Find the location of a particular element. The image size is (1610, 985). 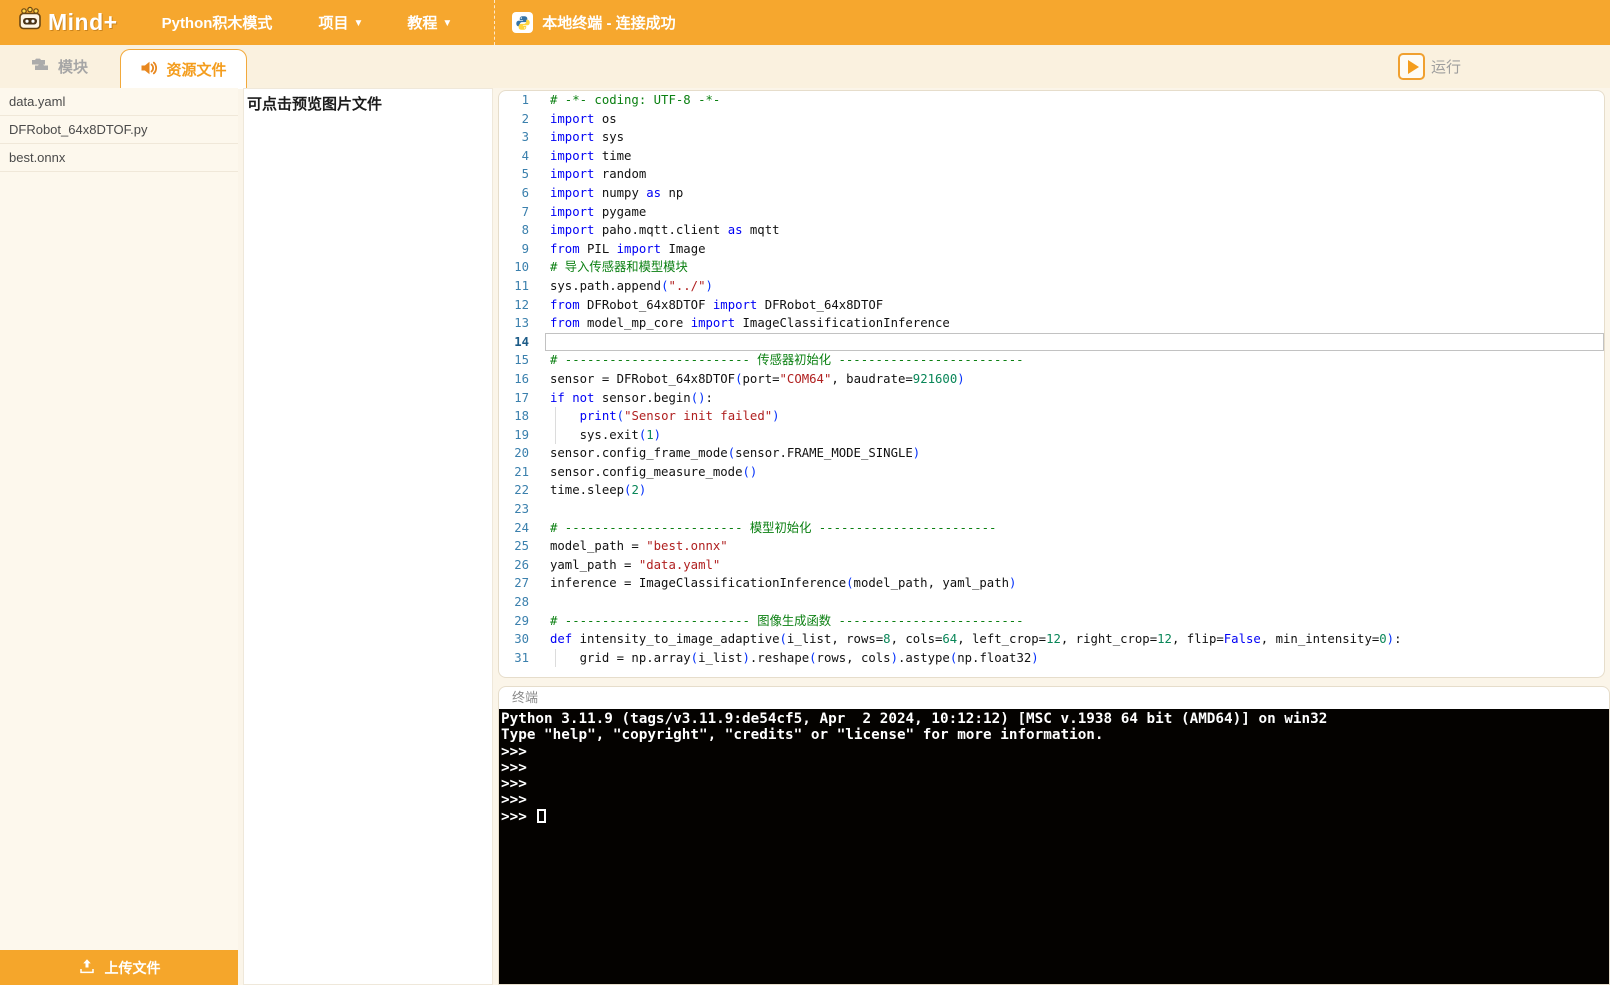

menu-python-block-mode: Python积木模式 is located at coordinates (217, 22).